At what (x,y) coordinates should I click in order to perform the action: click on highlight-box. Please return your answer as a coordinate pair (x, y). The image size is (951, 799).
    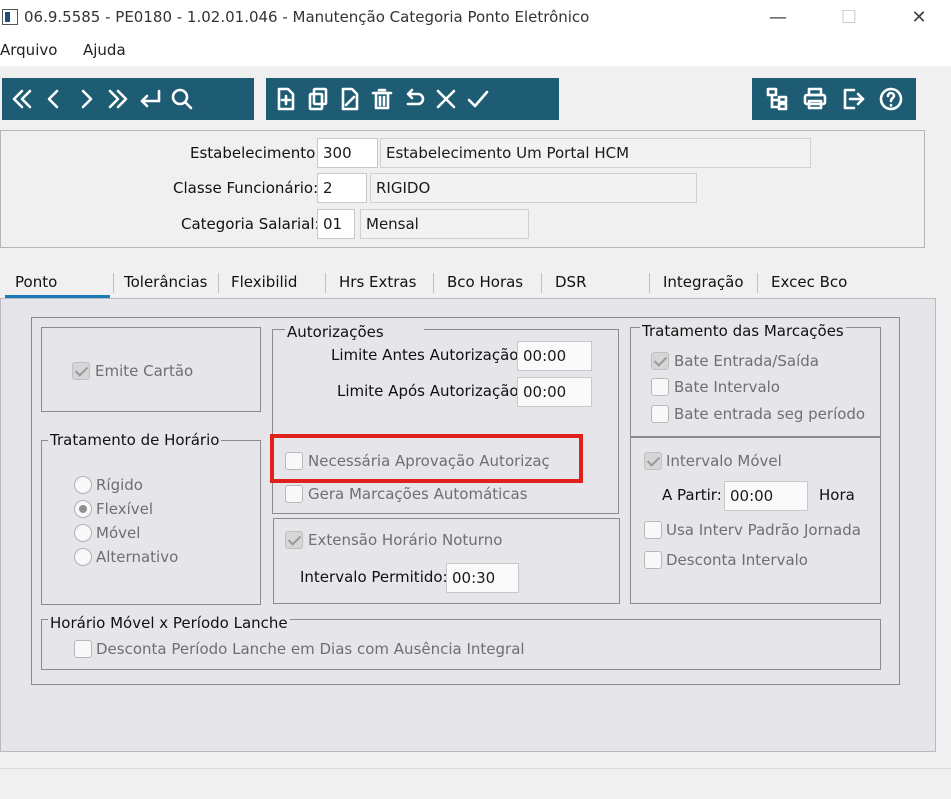
    Looking at the image, I should click on (426, 458).